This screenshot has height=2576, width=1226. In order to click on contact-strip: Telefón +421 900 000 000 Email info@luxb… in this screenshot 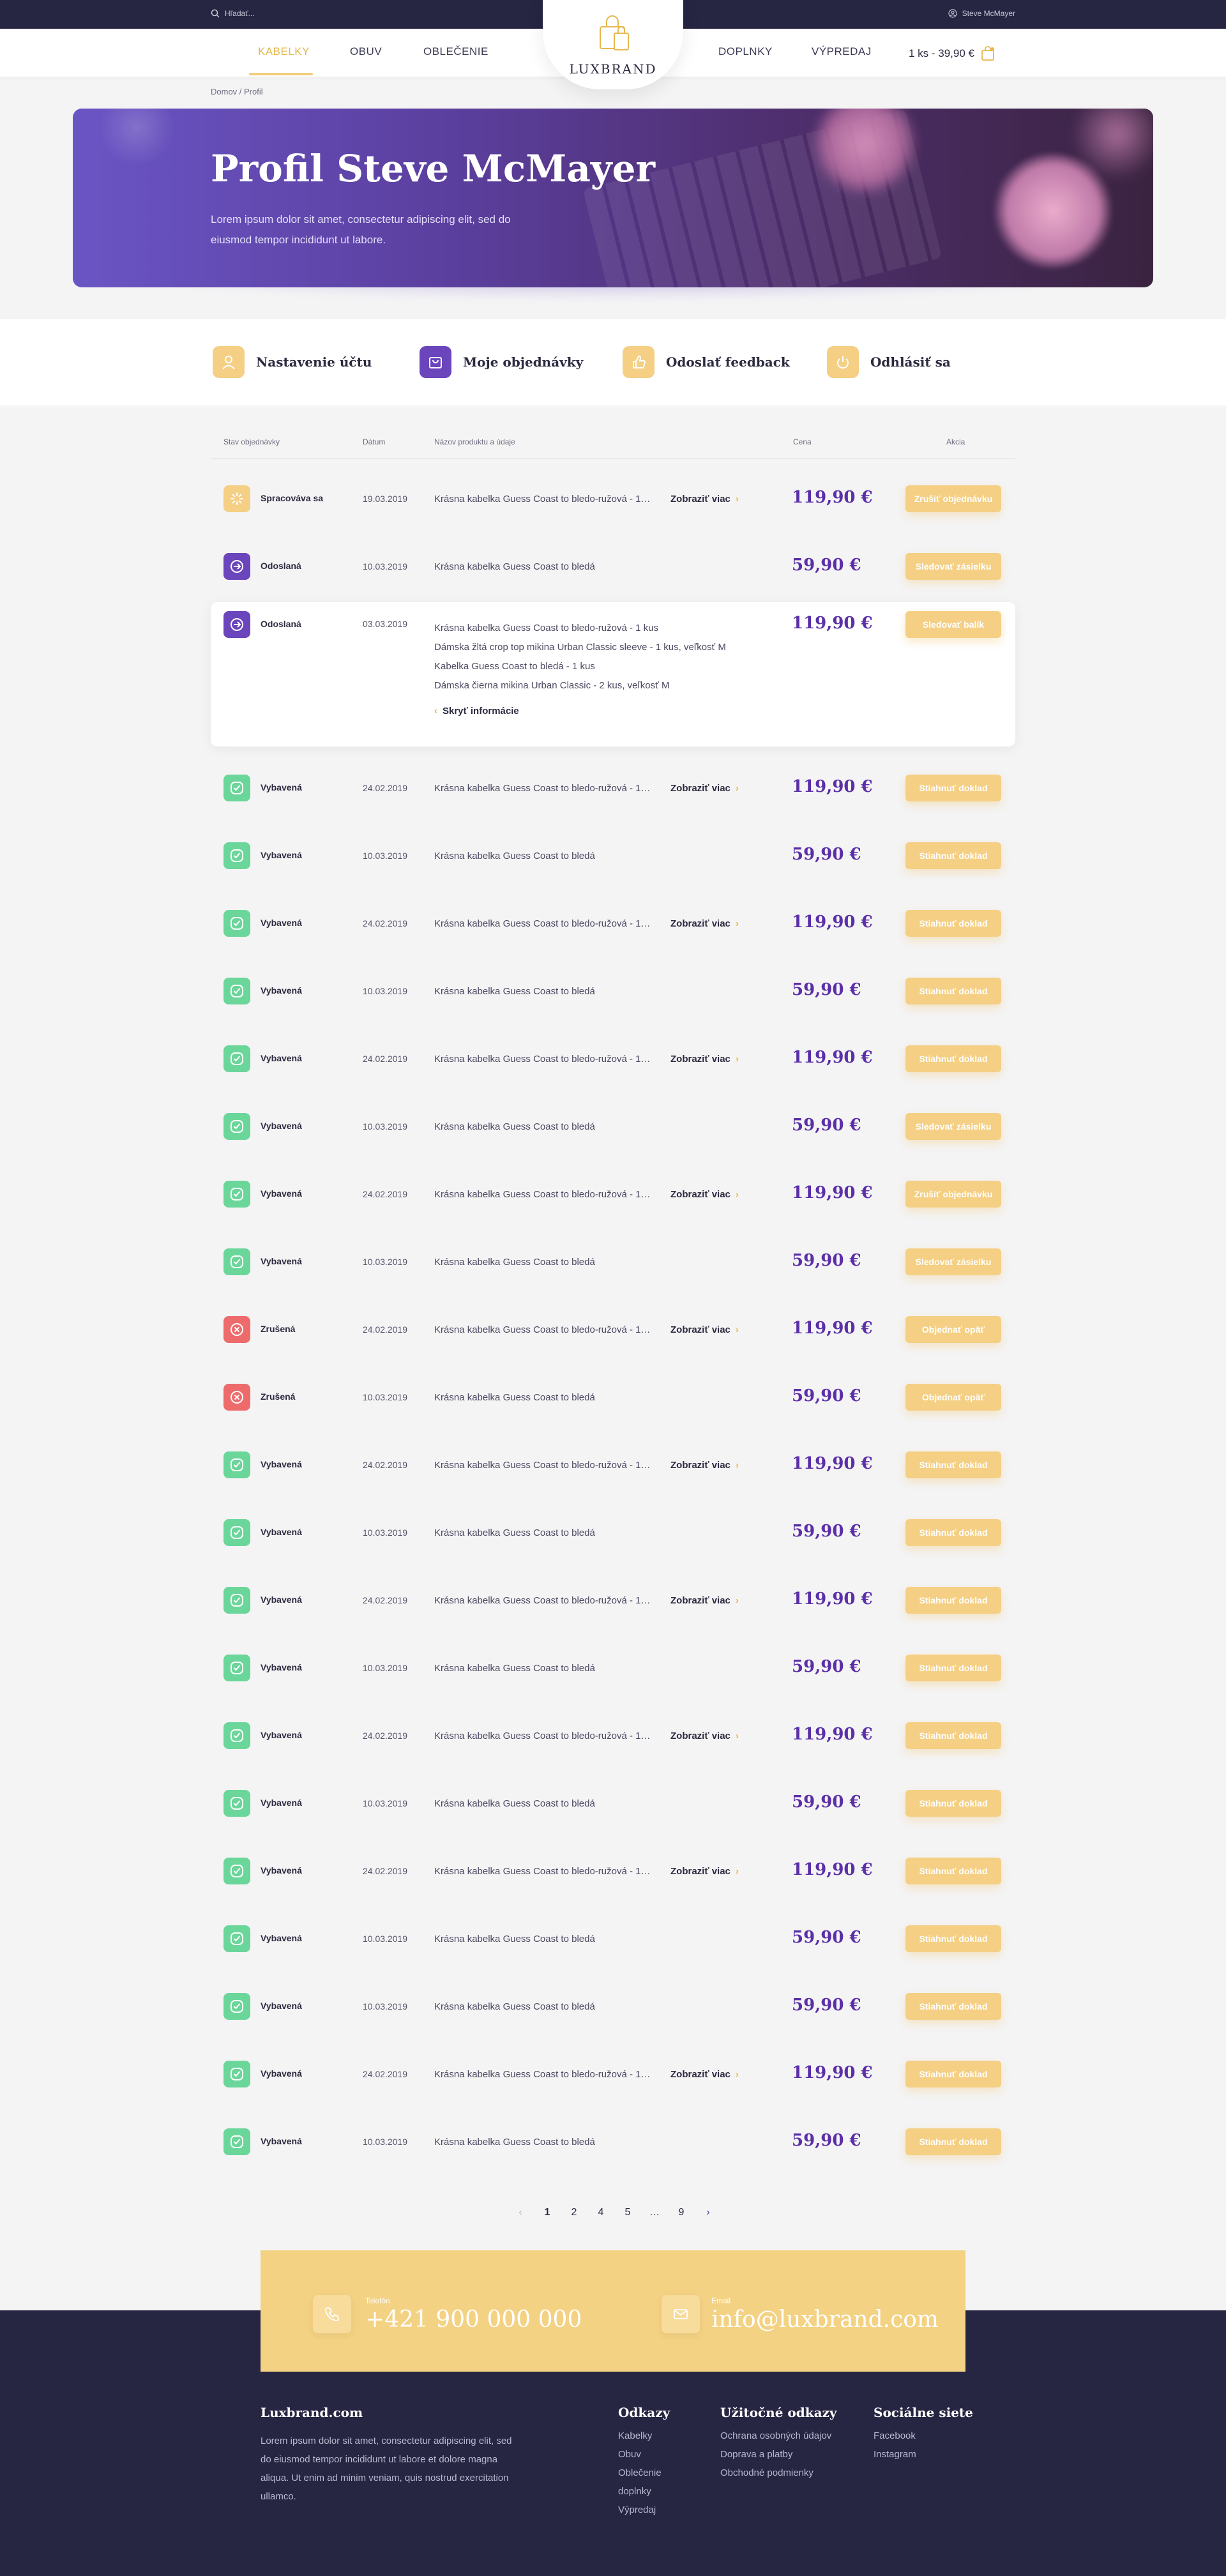, I will do `click(613, 2311)`.